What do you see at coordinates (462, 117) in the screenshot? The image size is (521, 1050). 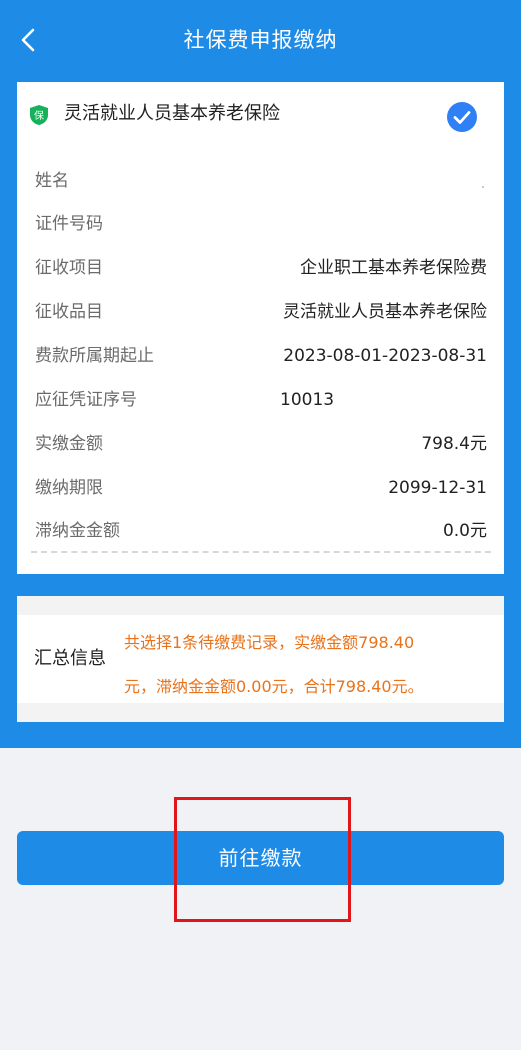 I see `checked-circle-icon` at bounding box center [462, 117].